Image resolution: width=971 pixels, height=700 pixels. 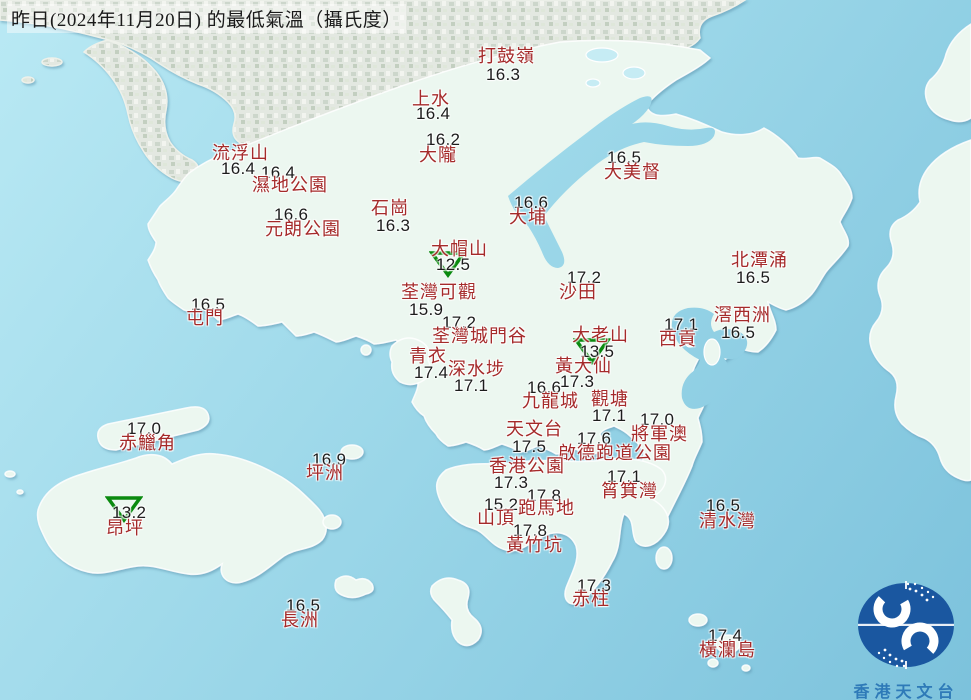 What do you see at coordinates (529, 446) in the screenshot?
I see `station-temperature: 17.5` at bounding box center [529, 446].